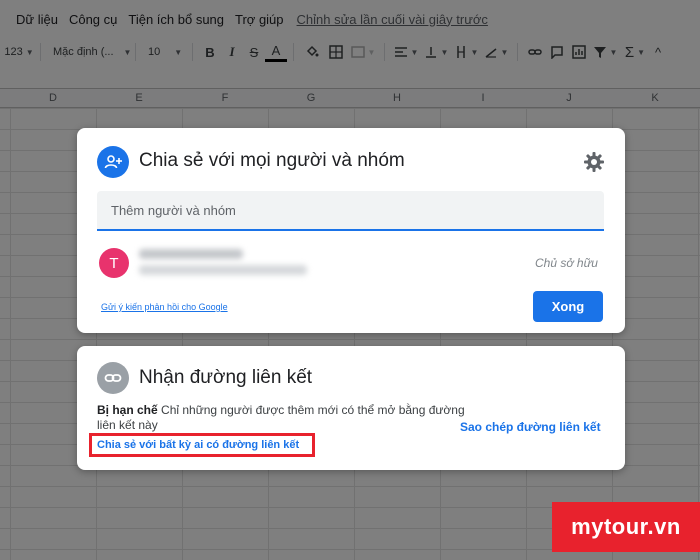 The image size is (700, 560). Describe the element at coordinates (223, 270) in the screenshot. I see `blurred-user-email` at that location.